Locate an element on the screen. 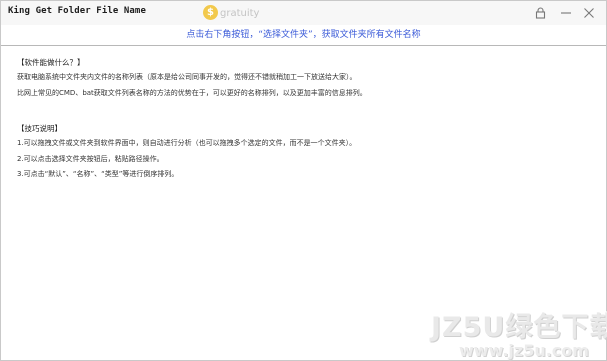  dollar-coin-icon: $ is located at coordinates (210, 12).